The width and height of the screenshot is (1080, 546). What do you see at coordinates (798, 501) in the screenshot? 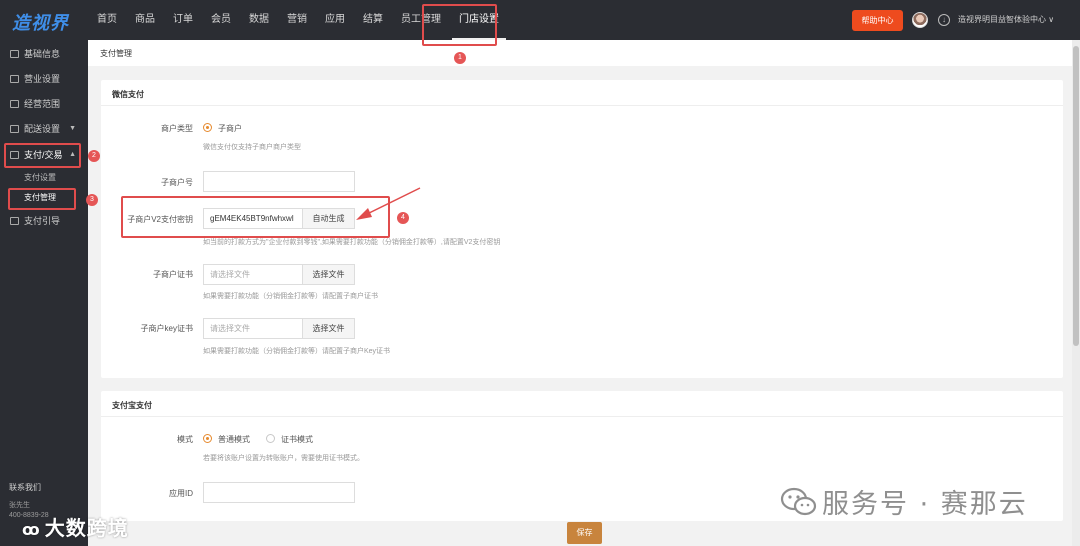
I see `wechat-icon` at bounding box center [798, 501].